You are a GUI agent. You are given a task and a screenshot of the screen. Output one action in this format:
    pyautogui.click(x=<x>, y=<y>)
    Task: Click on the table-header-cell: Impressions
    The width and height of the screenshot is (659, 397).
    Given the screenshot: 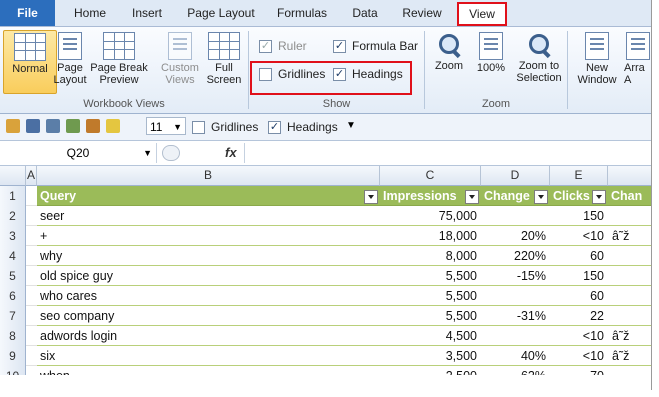 What is the action you would take?
    pyautogui.click(x=430, y=196)
    